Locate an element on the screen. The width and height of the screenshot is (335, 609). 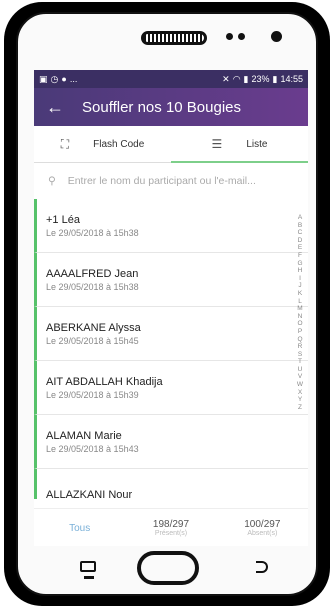
app-bar: ← Souffler nos 10 Bougies is located at coordinates (171, 107).